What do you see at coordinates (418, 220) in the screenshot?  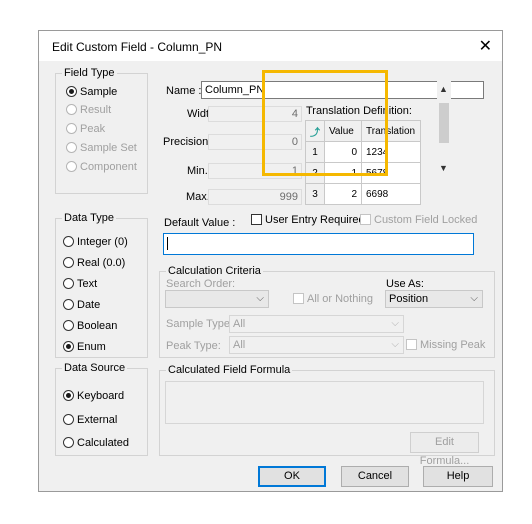 I see `custom-field-locked-checkbox: Custom Field Locked` at bounding box center [418, 220].